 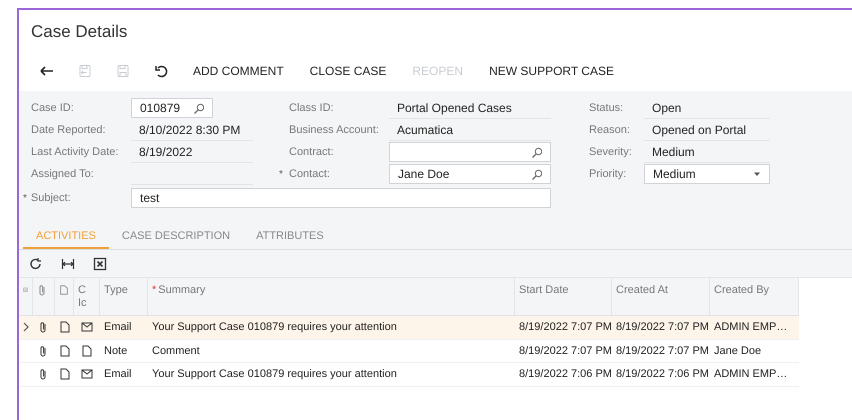 I want to click on field-label: Status:, so click(x=606, y=108).